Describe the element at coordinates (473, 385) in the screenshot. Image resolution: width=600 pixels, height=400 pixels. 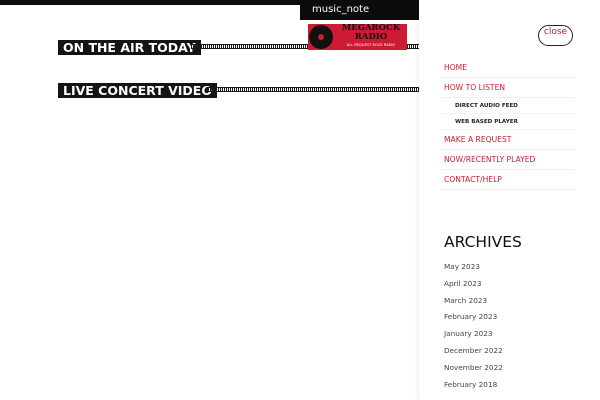
I see `archive-link: February 2018` at that location.